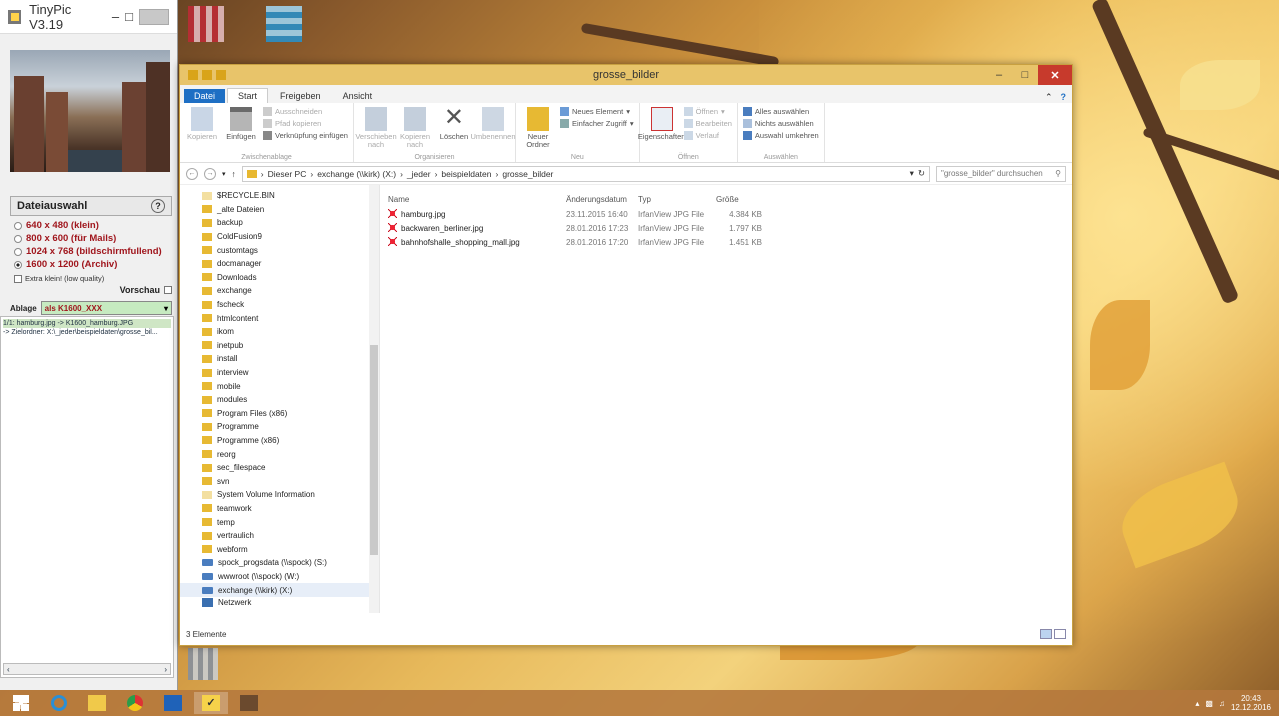 The height and width of the screenshot is (716, 1279). Describe the element at coordinates (158, 206) in the screenshot. I see `help-icon: ?` at that location.